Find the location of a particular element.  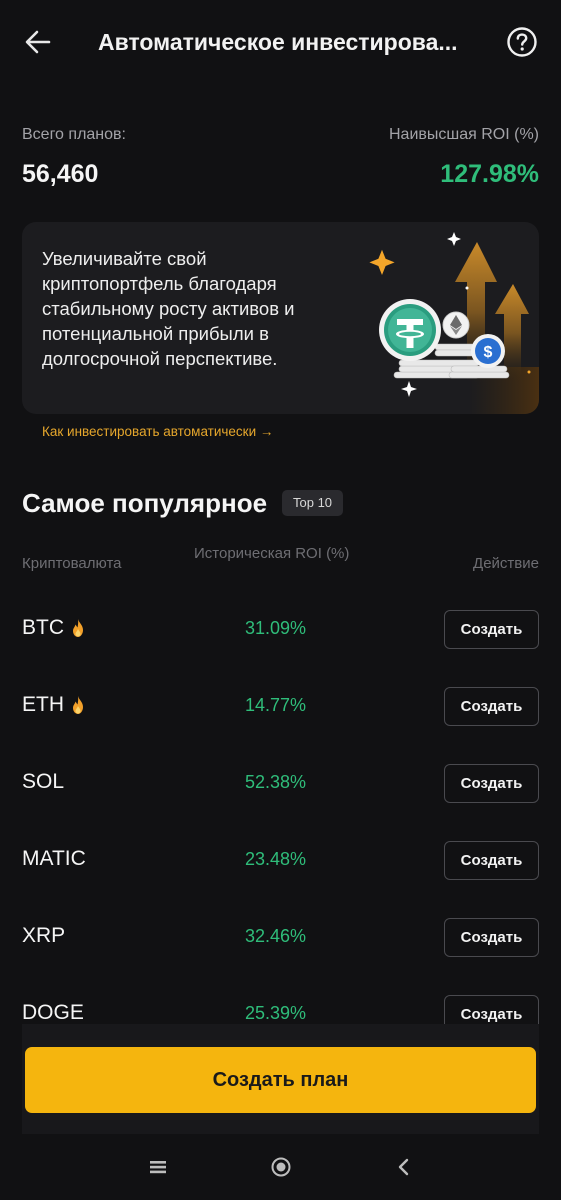

table-row: SOL 52.38% Создать is located at coordinates (280, 782).